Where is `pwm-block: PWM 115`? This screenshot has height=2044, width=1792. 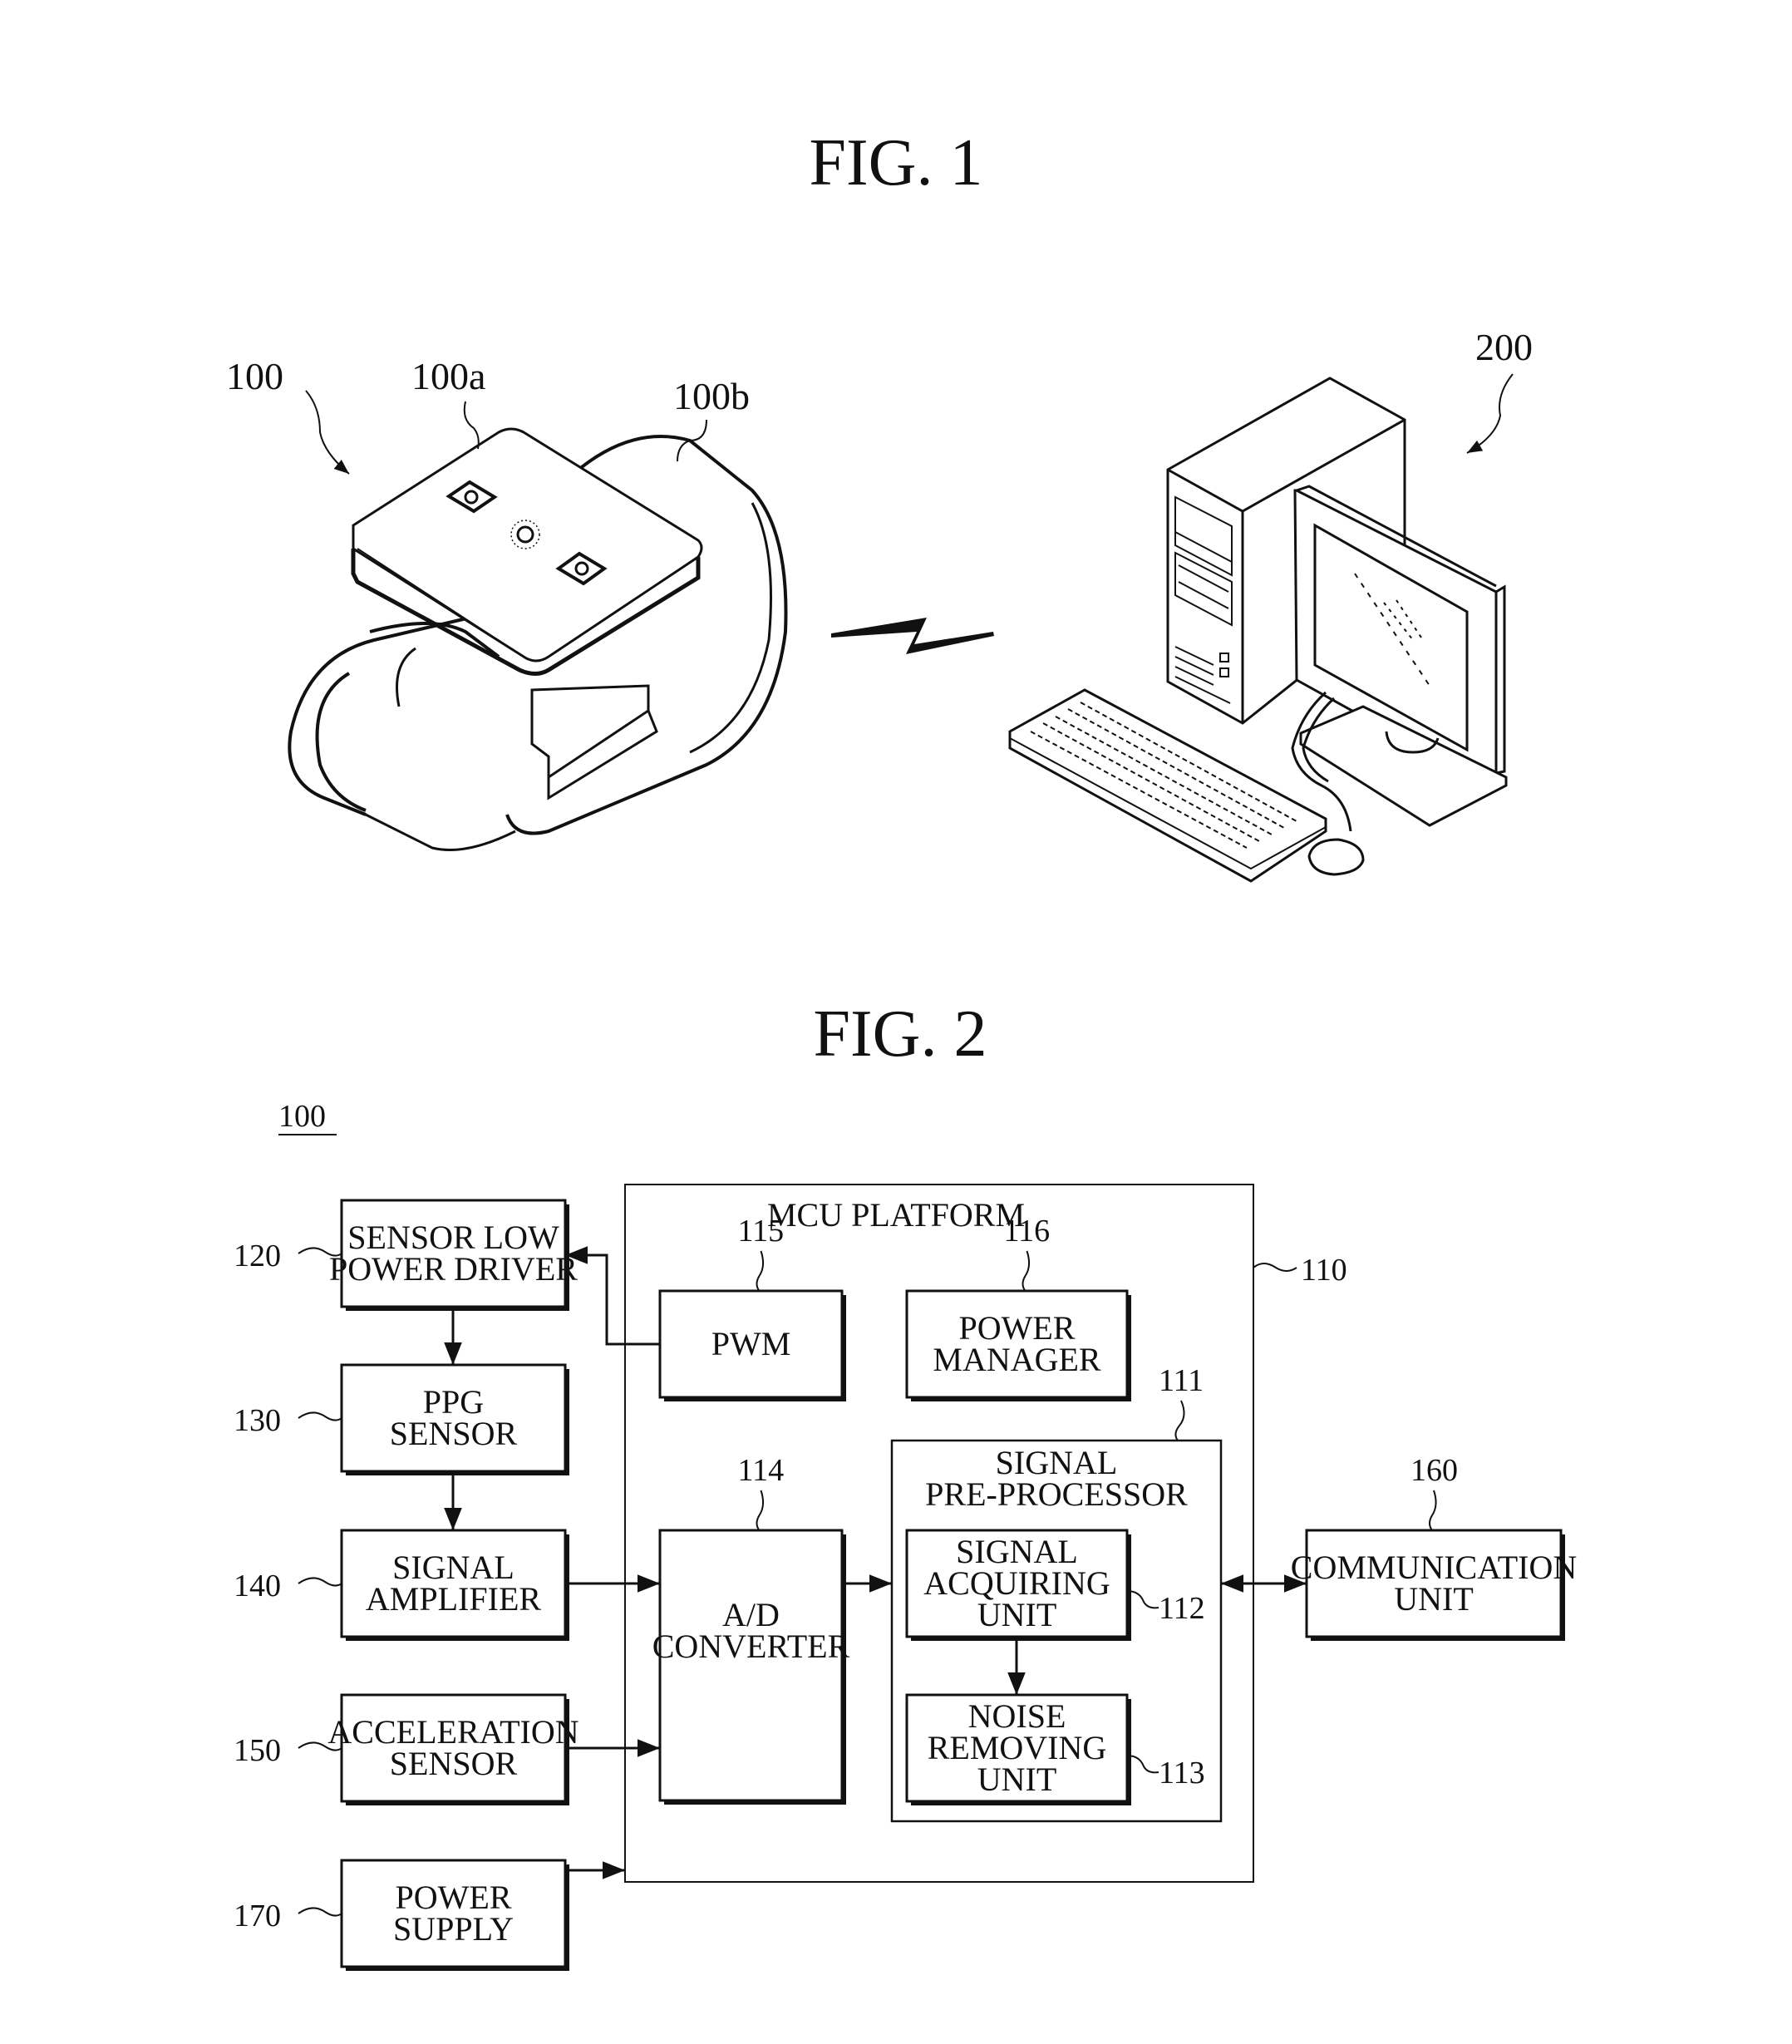
pwm-block: PWM 115 is located at coordinates (752, 1307).